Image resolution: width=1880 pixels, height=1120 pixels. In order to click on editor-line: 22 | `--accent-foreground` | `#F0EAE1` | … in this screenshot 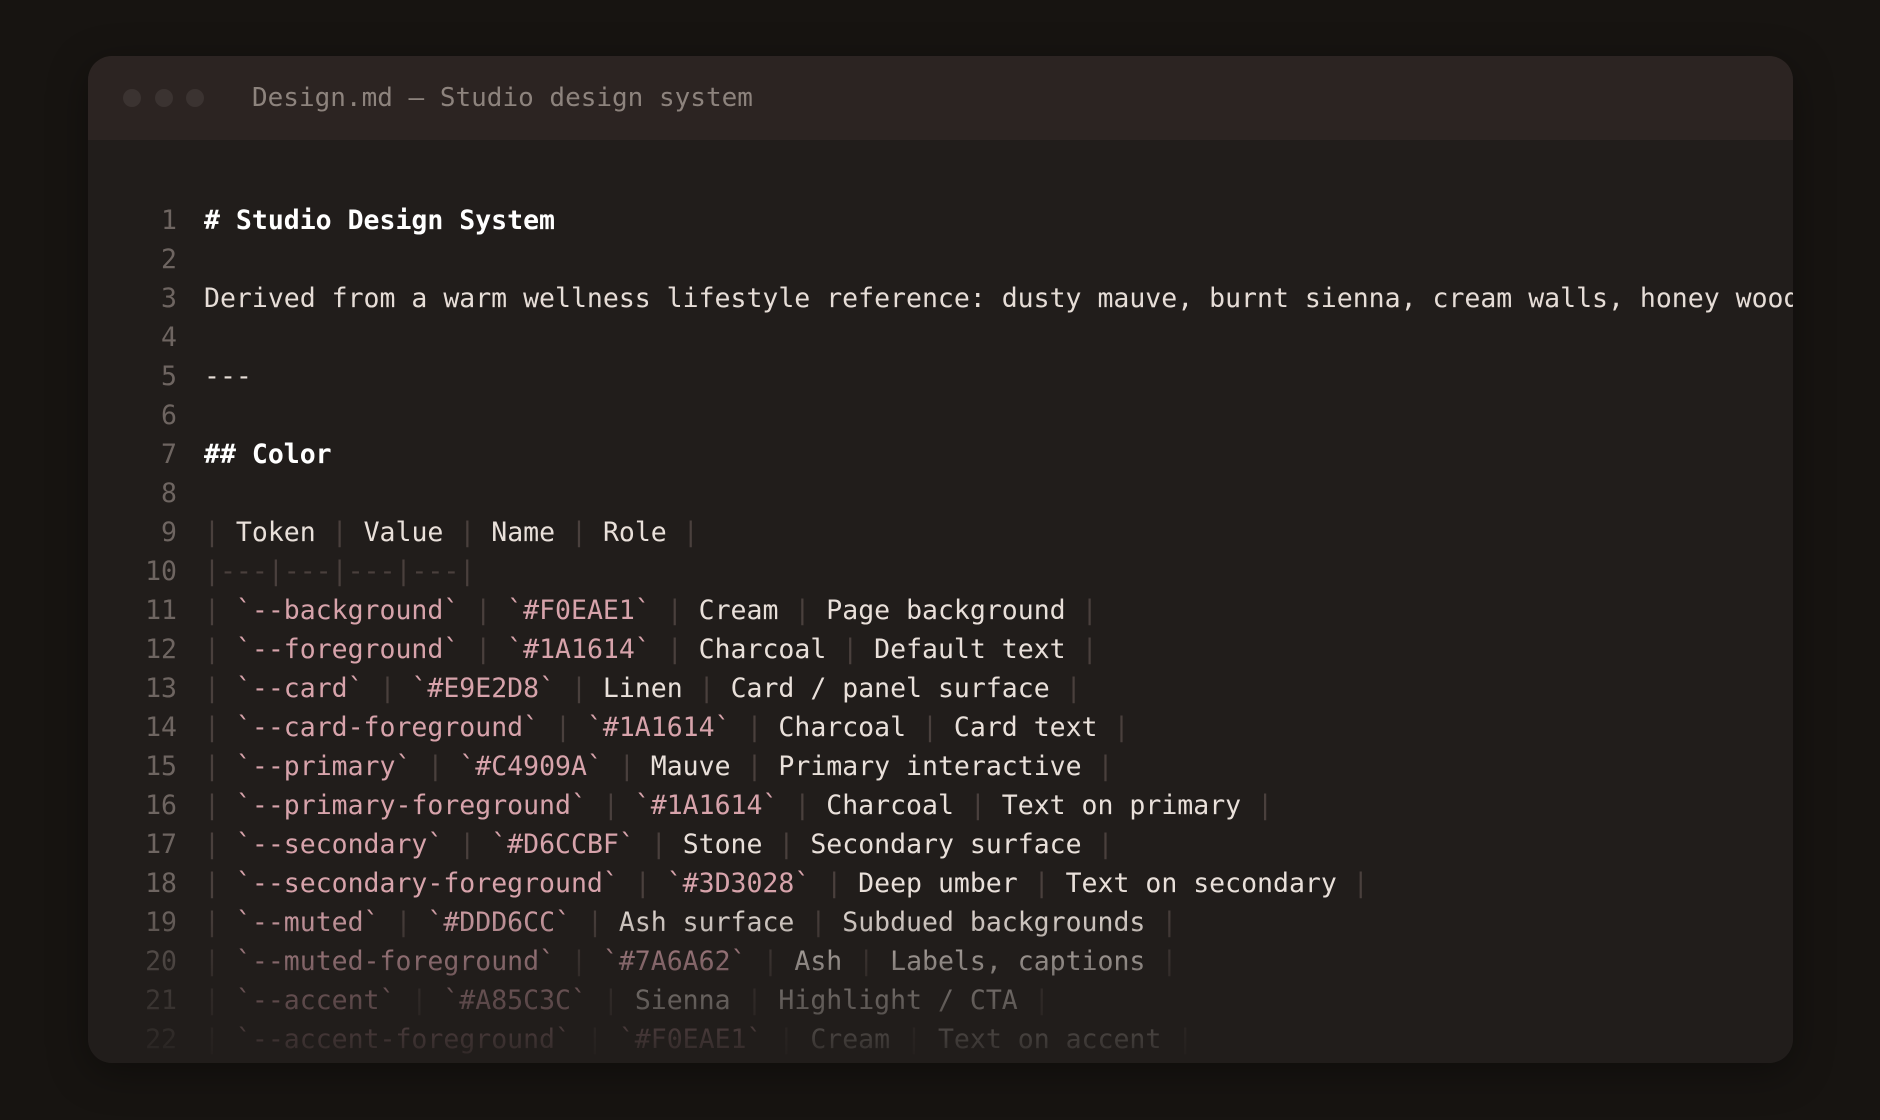, I will do `click(940, 1039)`.